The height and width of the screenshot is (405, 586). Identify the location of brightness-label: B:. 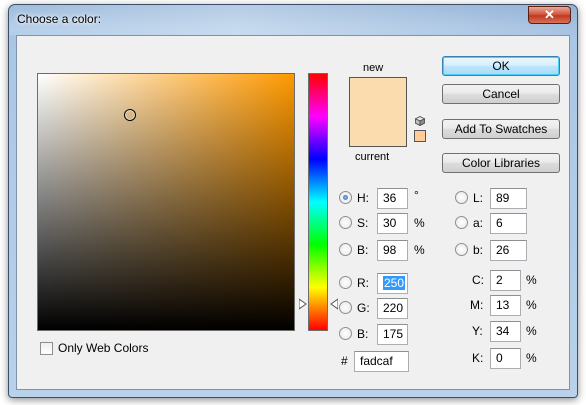
(363, 250).